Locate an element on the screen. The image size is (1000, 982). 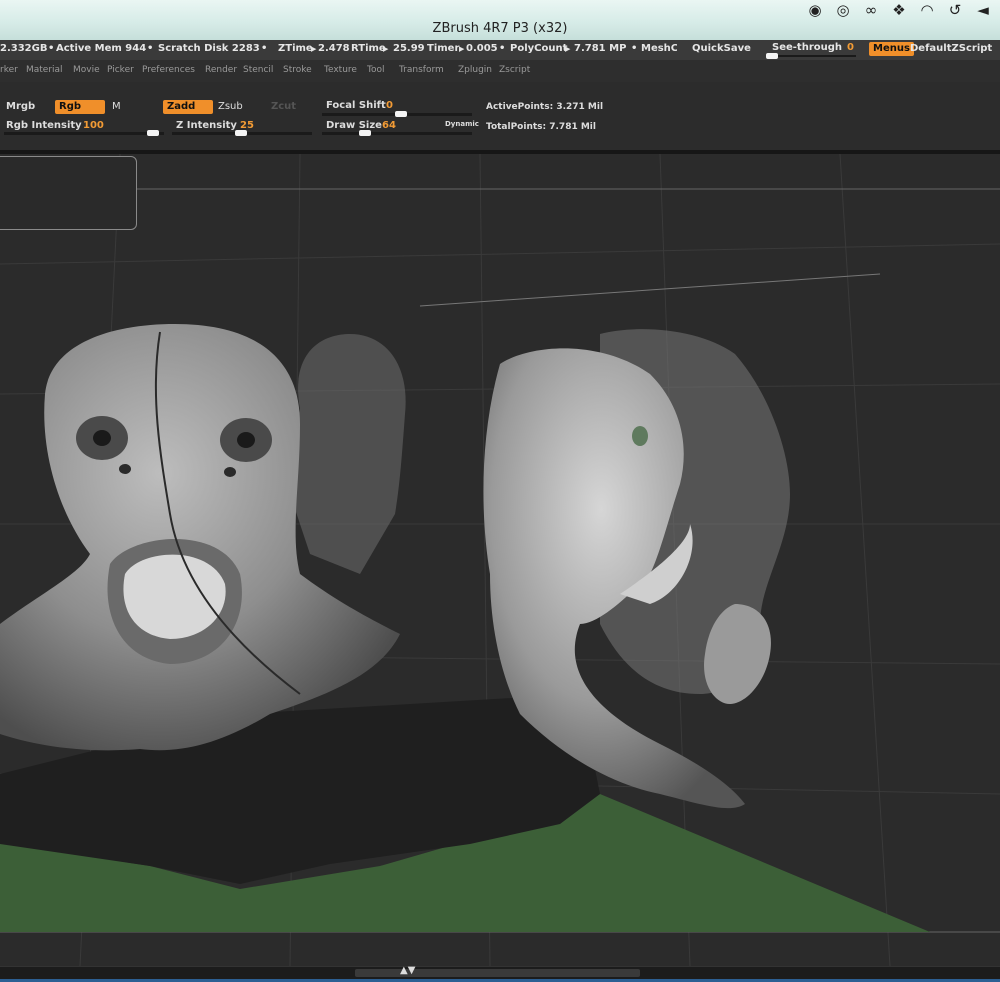
tray-grip is located at coordinates (497, 973).